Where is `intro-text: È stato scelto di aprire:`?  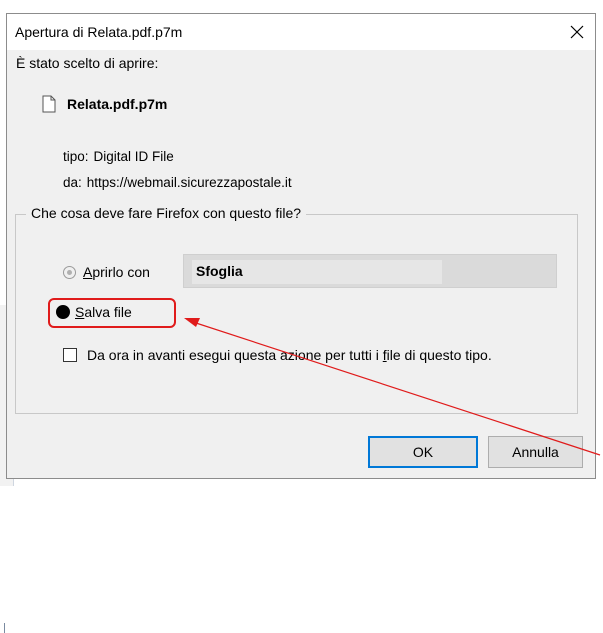 intro-text: È stato scelto di aprire: is located at coordinates (87, 63).